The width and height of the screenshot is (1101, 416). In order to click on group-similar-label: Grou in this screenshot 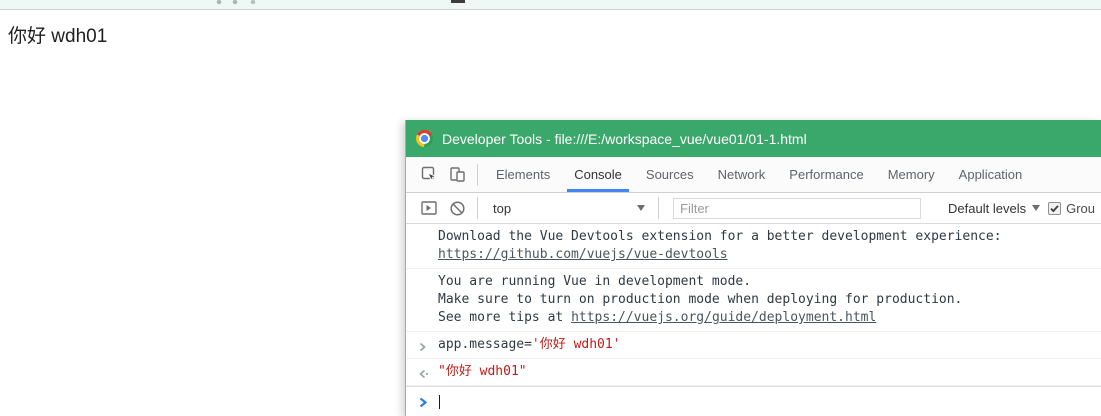, I will do `click(1080, 208)`.